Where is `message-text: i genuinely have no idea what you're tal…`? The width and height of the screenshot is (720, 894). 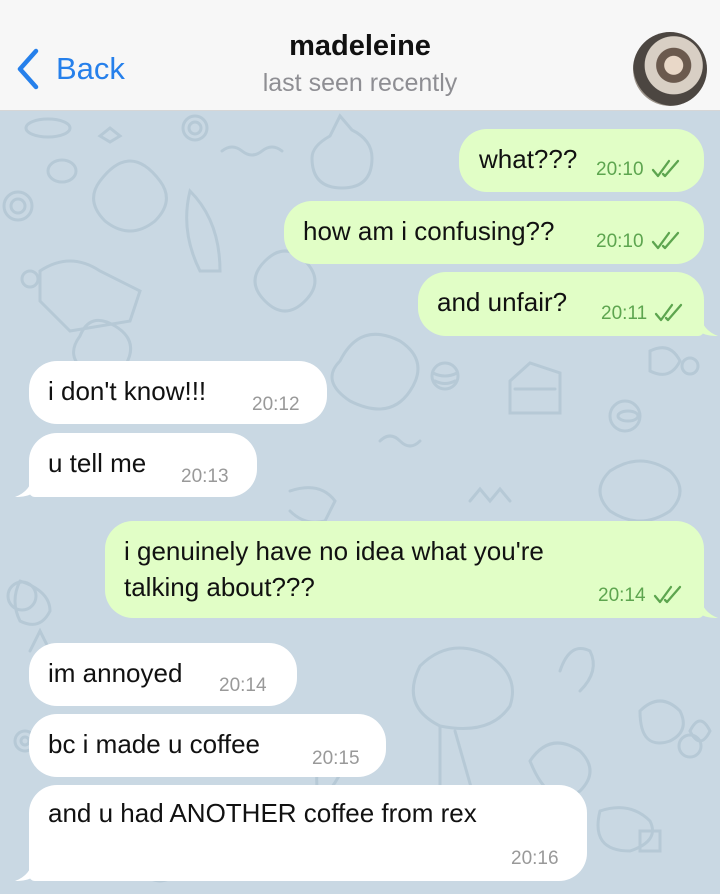
message-text: i genuinely have no idea what you're tal… is located at coordinates (334, 569).